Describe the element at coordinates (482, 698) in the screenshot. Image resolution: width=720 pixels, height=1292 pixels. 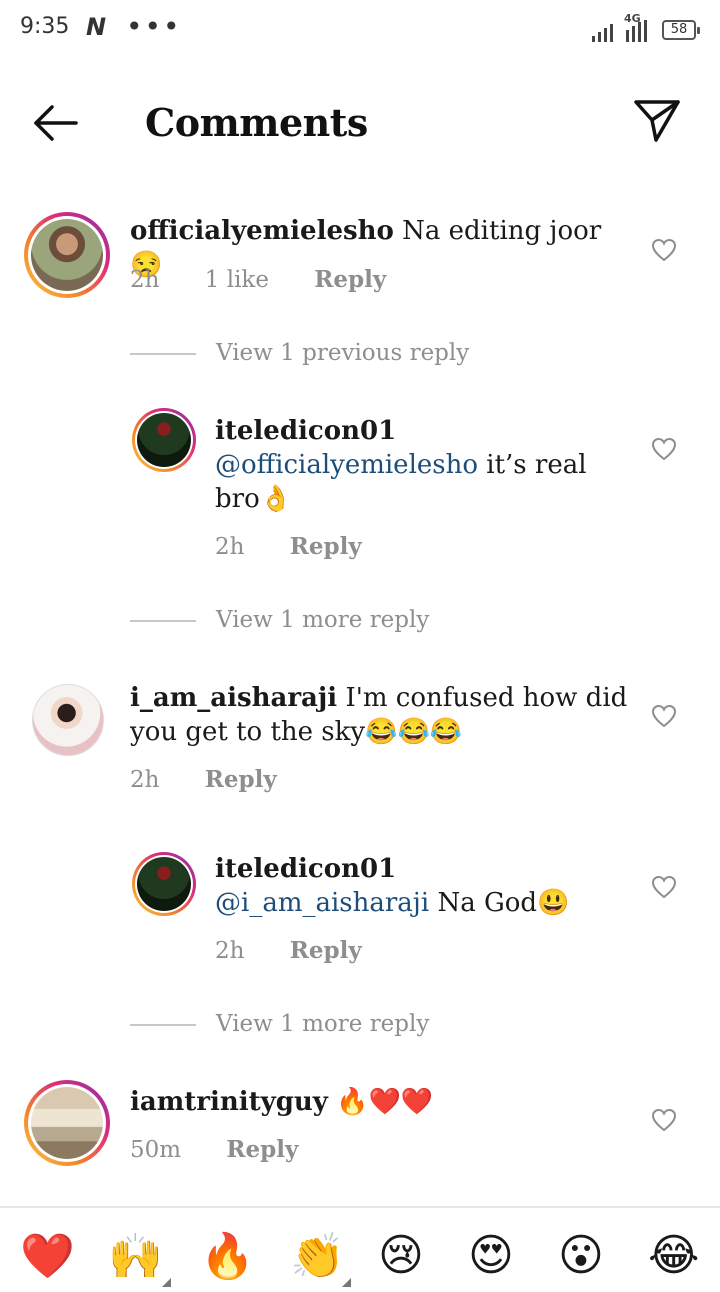
I see `comment-text: I'm confused how did` at that location.